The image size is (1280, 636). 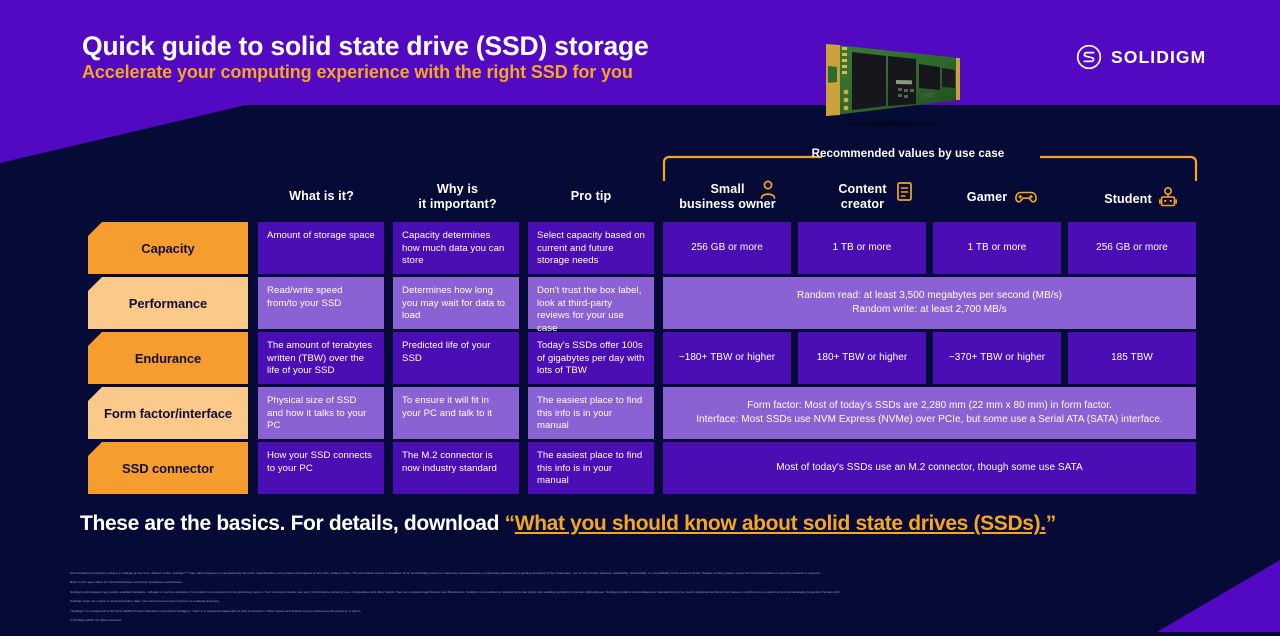 What do you see at coordinates (456, 358) in the screenshot?
I see `cell-endurance-why: Predicted life of your SSD` at bounding box center [456, 358].